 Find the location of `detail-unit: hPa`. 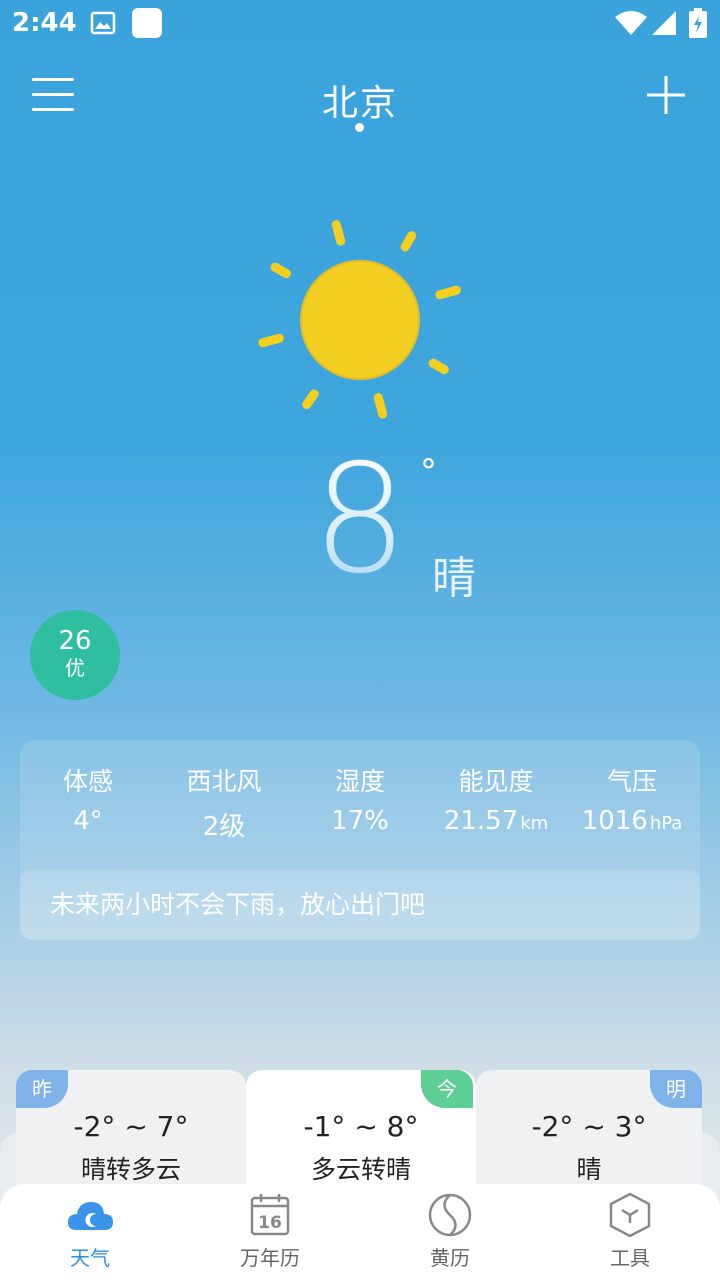

detail-unit: hPa is located at coordinates (666, 823).